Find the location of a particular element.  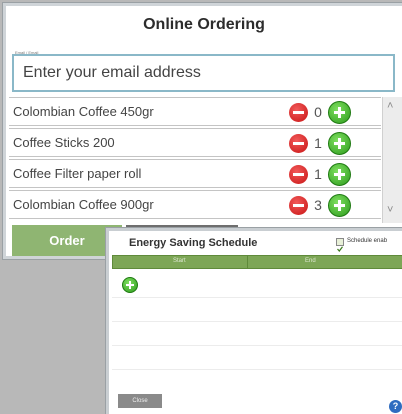

page-title: Online Ordering is located at coordinates (204, 24).